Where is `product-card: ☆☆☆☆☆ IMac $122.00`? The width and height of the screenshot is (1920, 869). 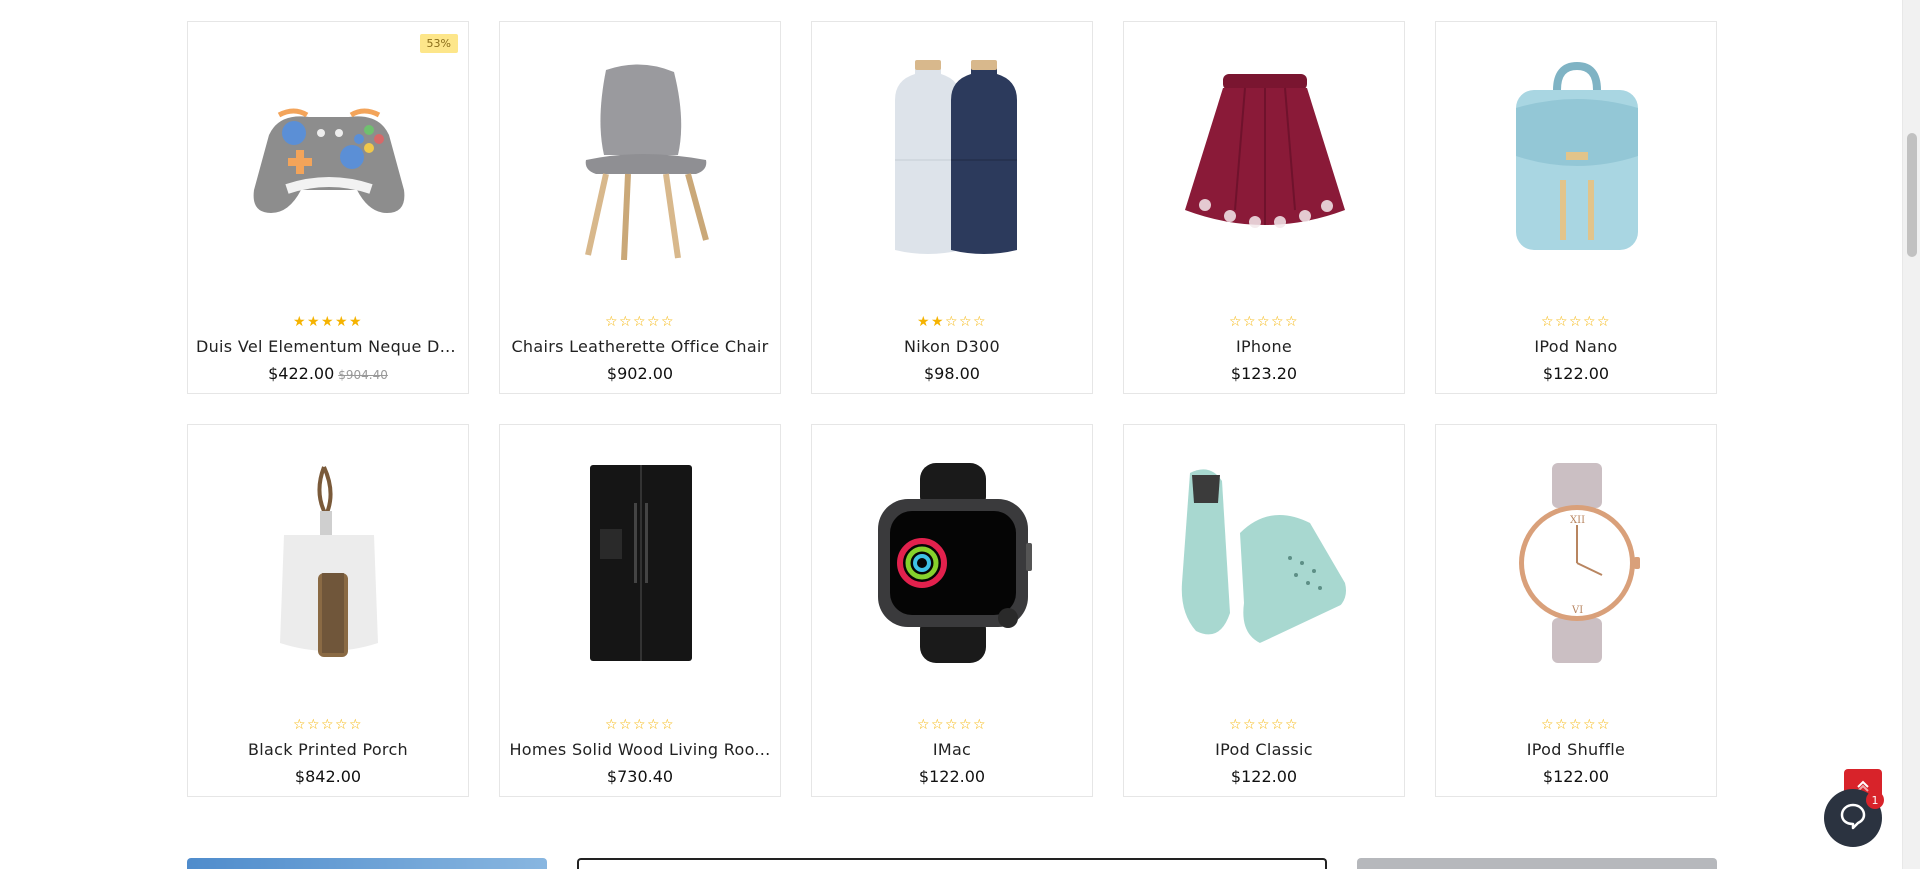 product-card: ☆☆☆☆☆ IMac $122.00 is located at coordinates (952, 610).